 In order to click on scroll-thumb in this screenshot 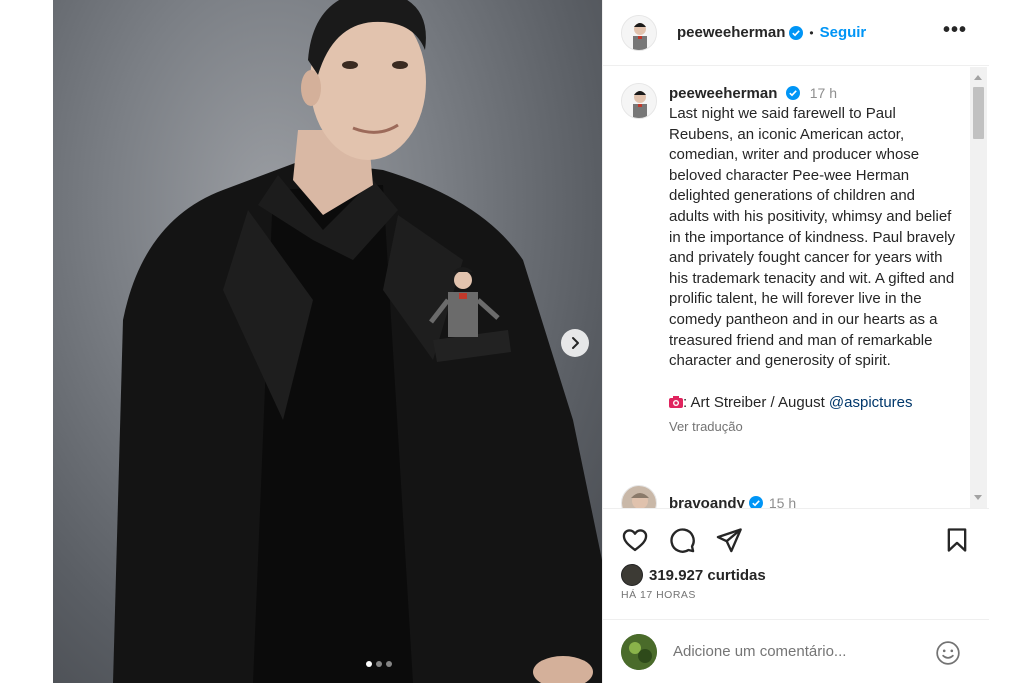, I will do `click(978, 113)`.